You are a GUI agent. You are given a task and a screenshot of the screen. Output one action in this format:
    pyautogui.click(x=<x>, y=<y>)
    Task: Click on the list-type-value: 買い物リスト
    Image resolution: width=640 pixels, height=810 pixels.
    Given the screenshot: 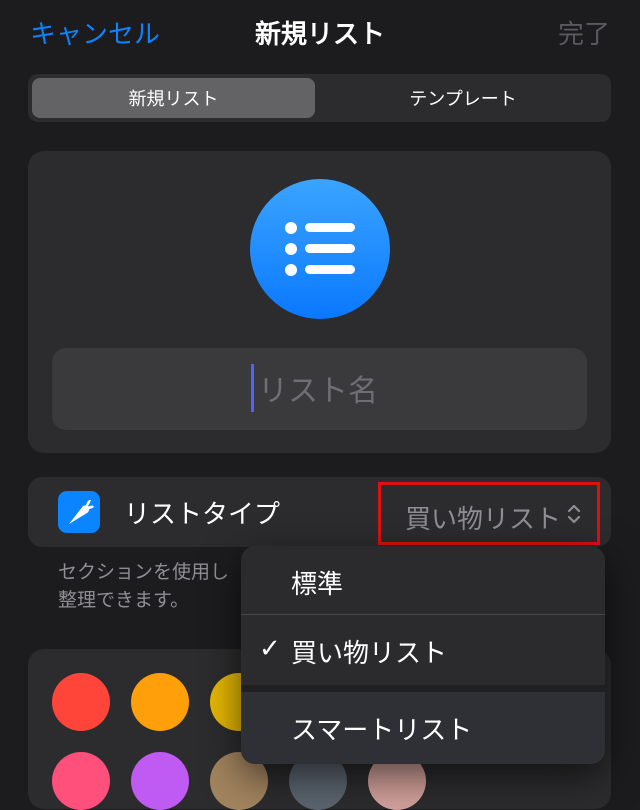 What is the action you would take?
    pyautogui.click(x=483, y=520)
    